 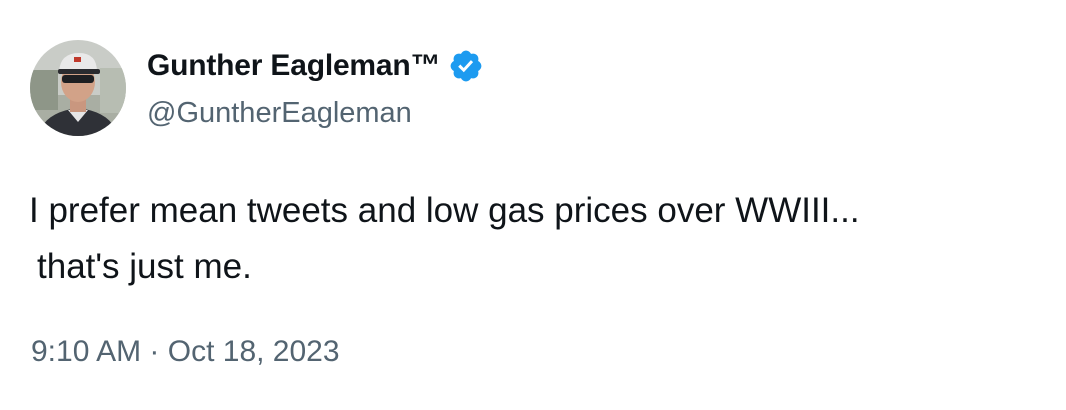 I want to click on tweet-date: Oct 18, 2023, so click(x=254, y=351).